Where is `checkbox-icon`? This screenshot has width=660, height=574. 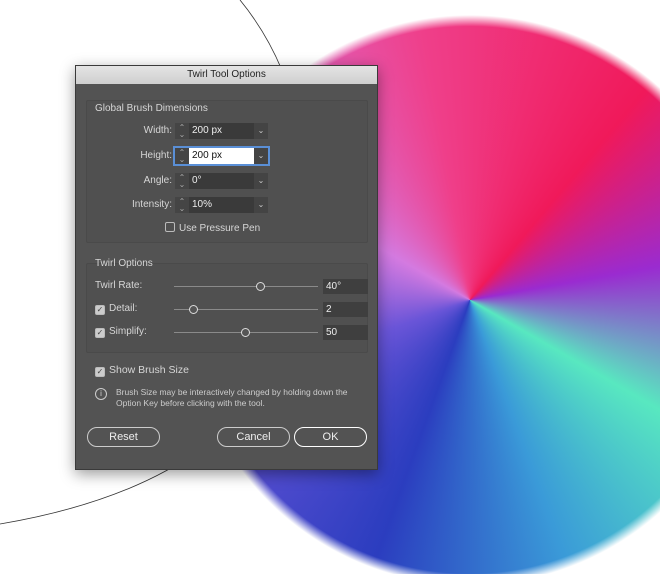 checkbox-icon is located at coordinates (170, 227).